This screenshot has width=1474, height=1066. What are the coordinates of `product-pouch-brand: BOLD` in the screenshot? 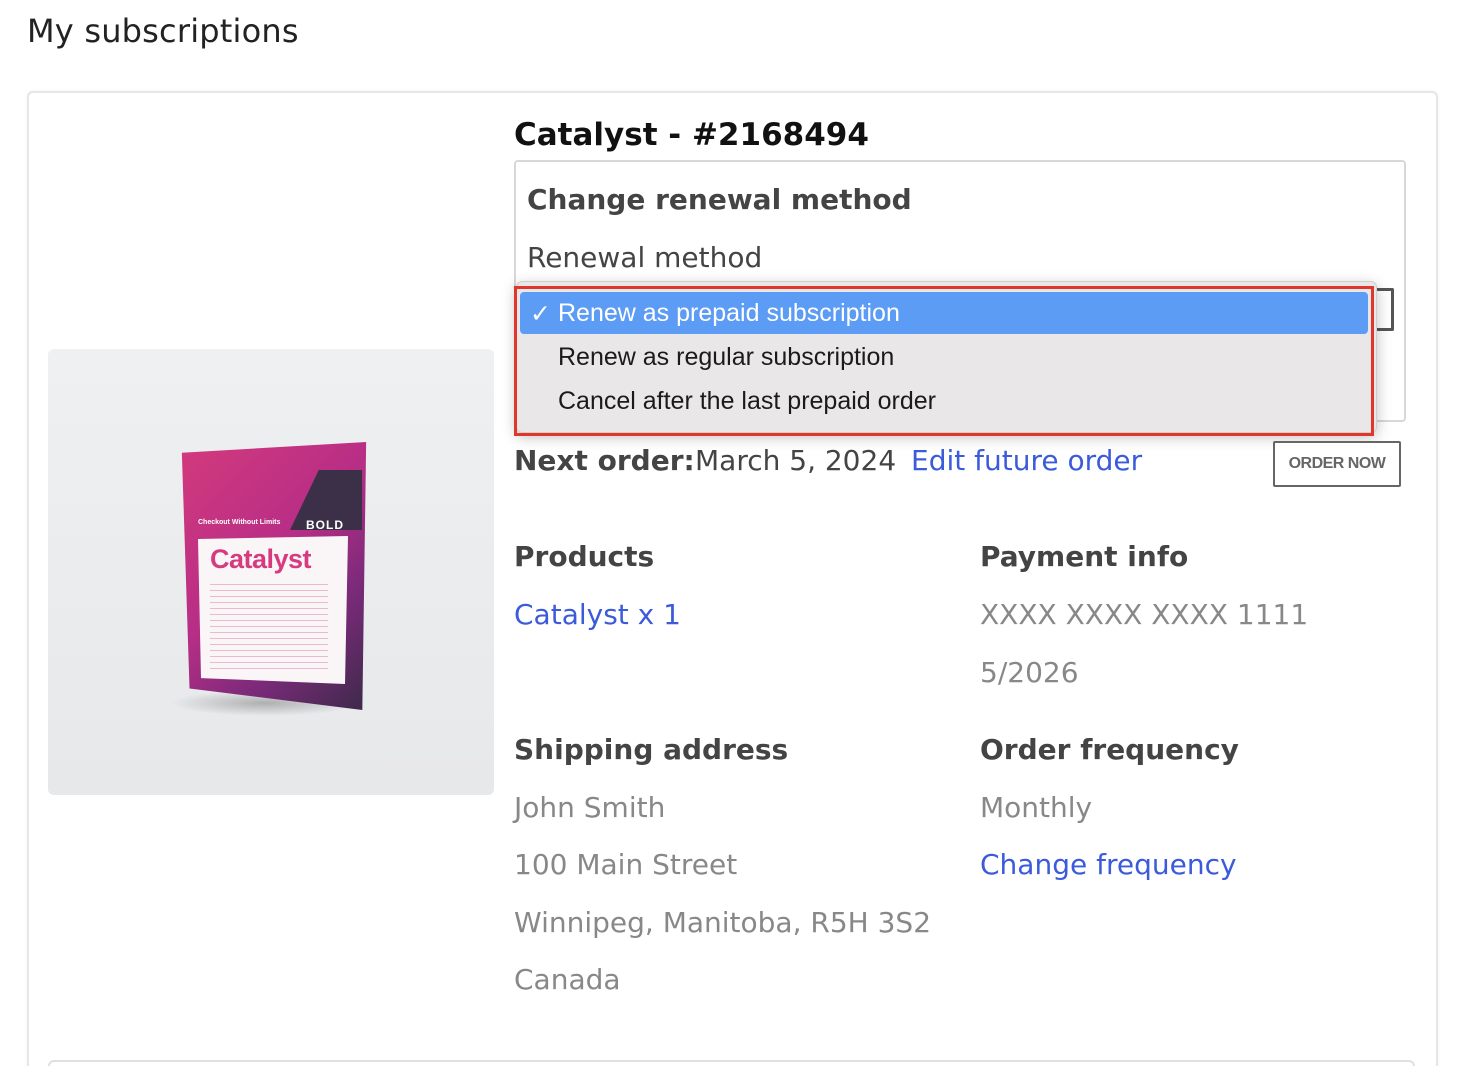 It's located at (325, 525).